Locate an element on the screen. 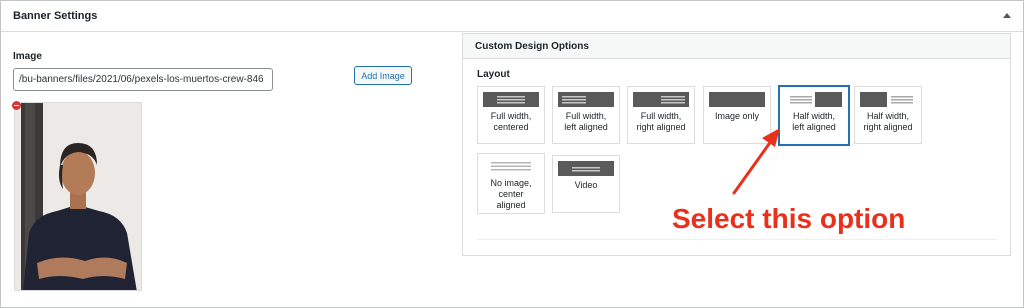 Image resolution: width=1024 pixels, height=308 pixels. half-width-right-icon is located at coordinates (886, 99).